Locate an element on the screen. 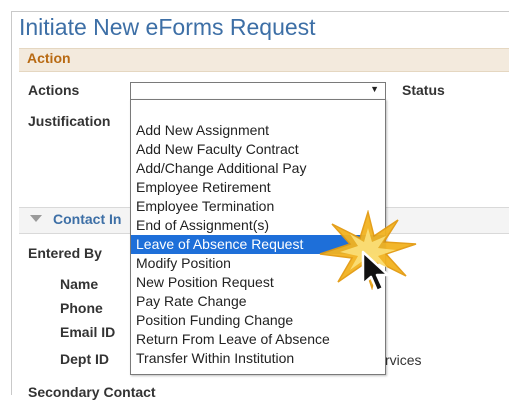 The height and width of the screenshot is (400, 509). dropdown-arrow-icon: ▼ is located at coordinates (374, 89).